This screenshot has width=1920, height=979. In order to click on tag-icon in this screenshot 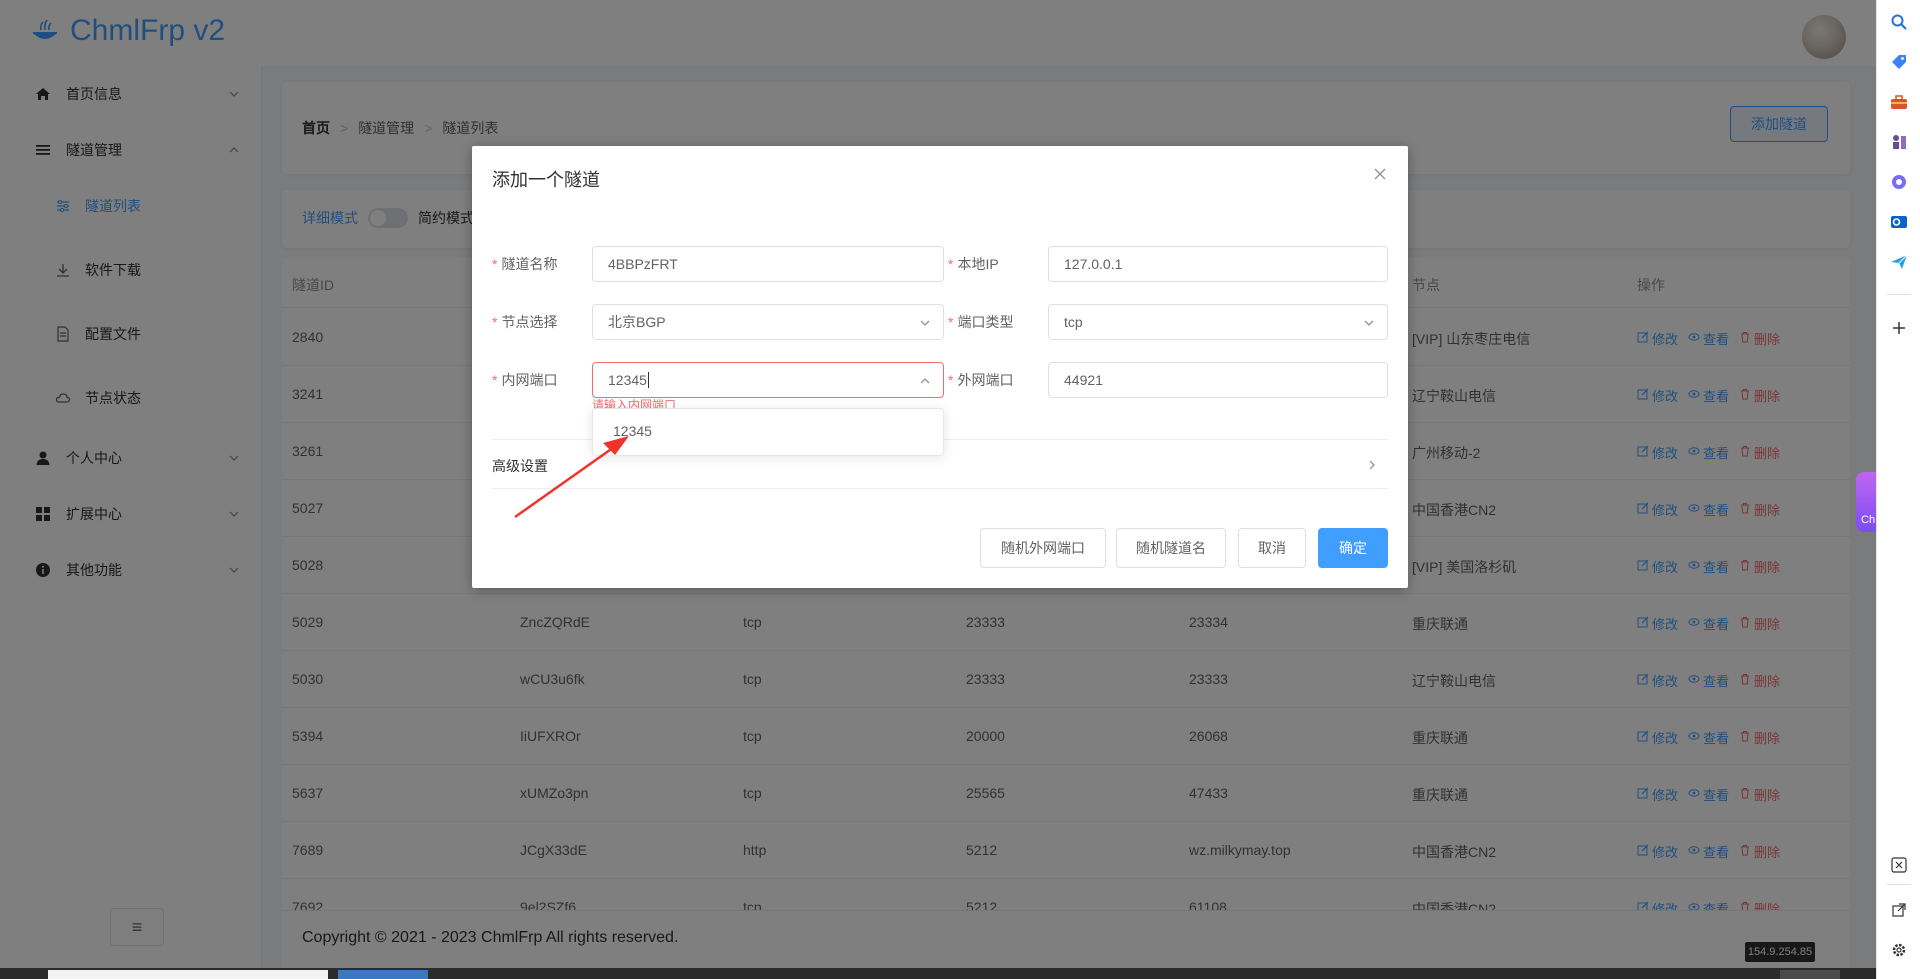, I will do `click(1899, 62)`.